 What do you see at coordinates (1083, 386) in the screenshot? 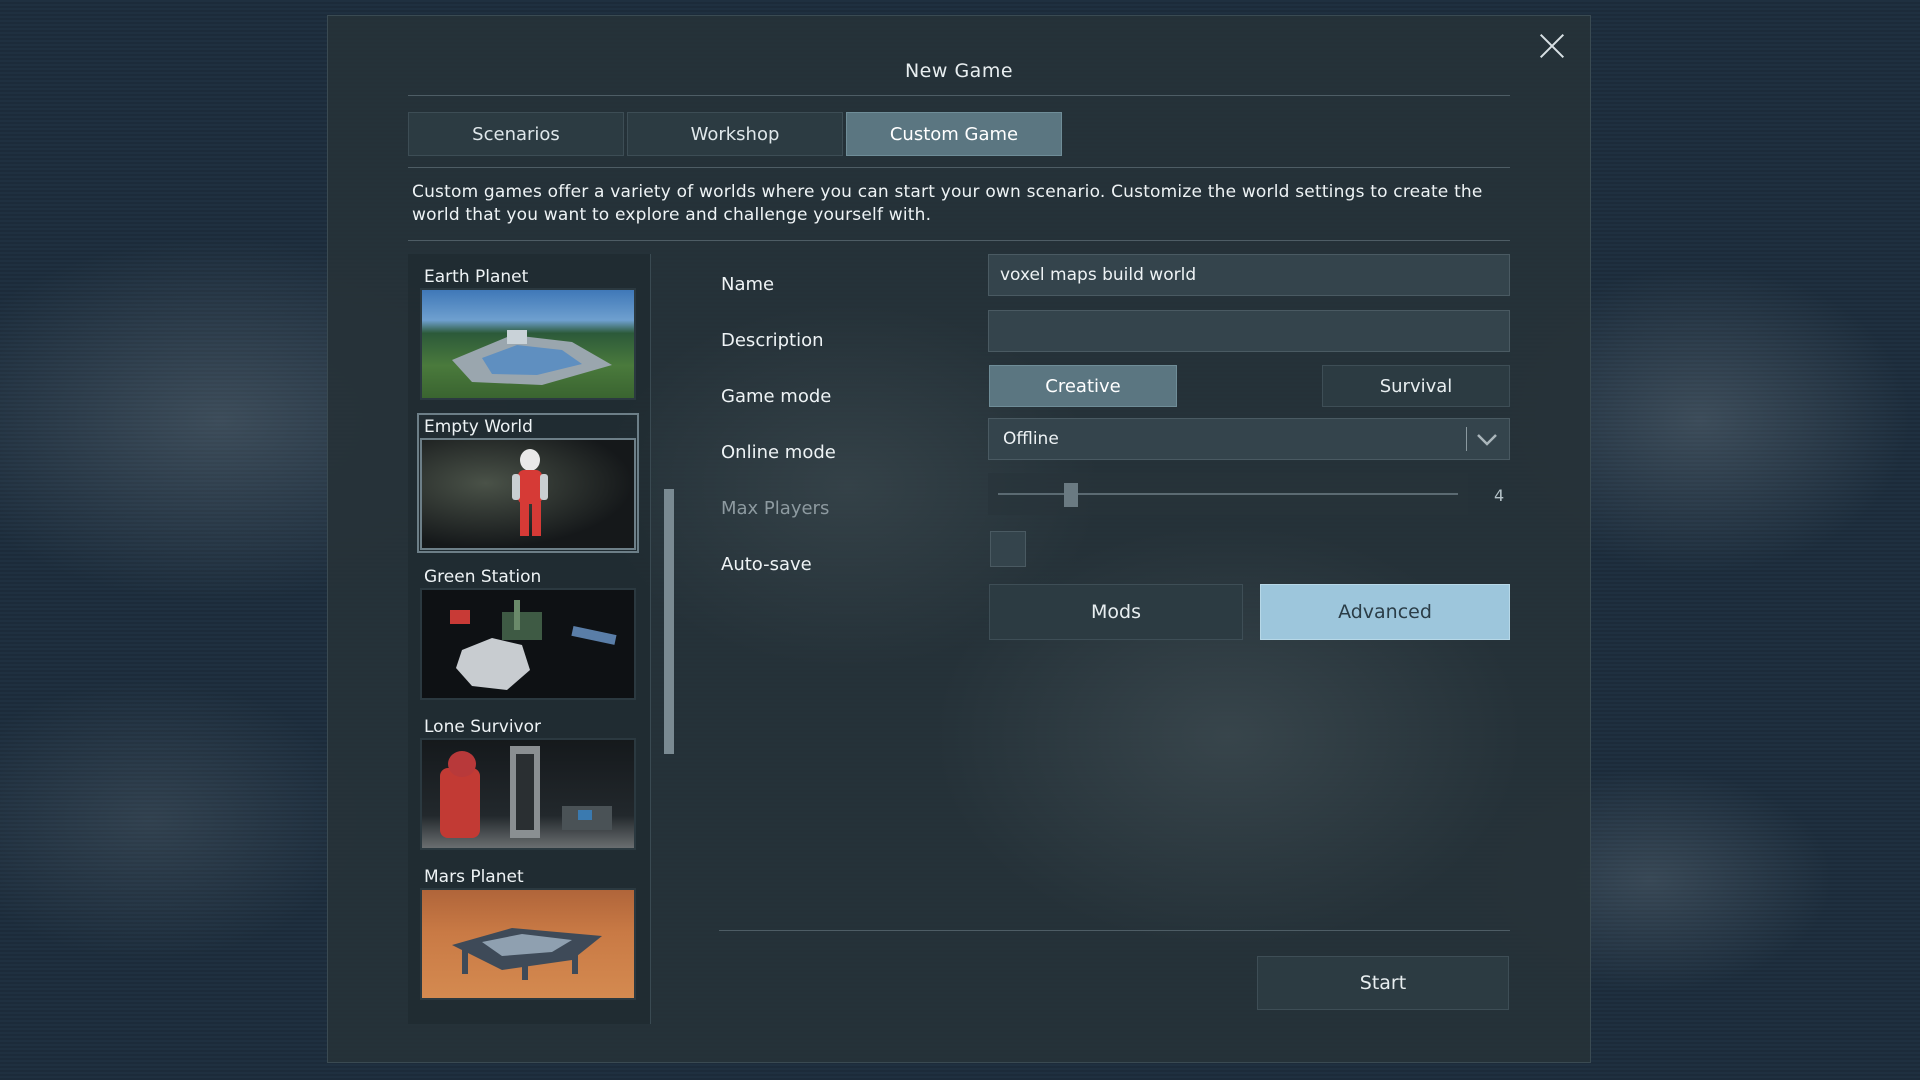
I see `creative-button: Creative` at bounding box center [1083, 386].